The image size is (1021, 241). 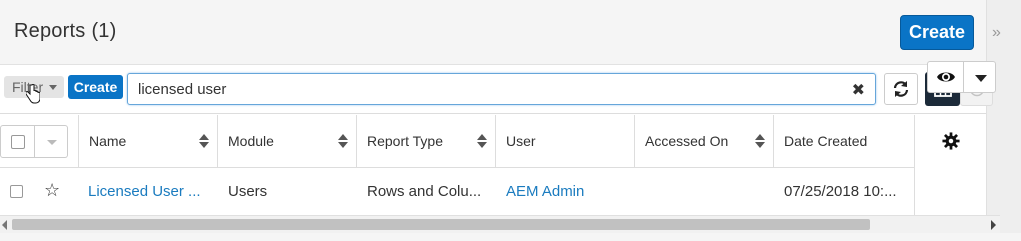 What do you see at coordinates (251, 141) in the screenshot?
I see `column-label: Module` at bounding box center [251, 141].